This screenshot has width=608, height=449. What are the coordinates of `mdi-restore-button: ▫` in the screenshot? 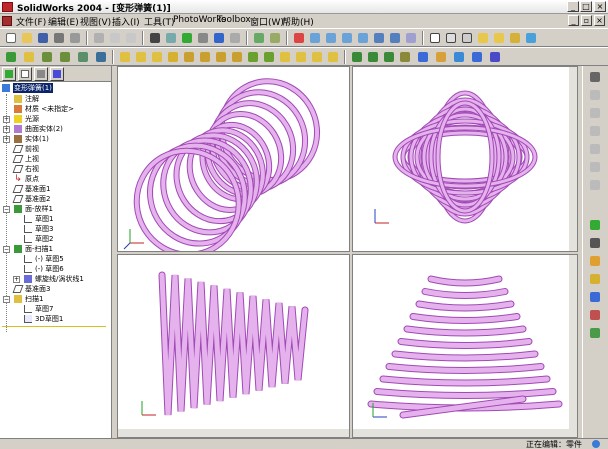 It's located at (586, 20).